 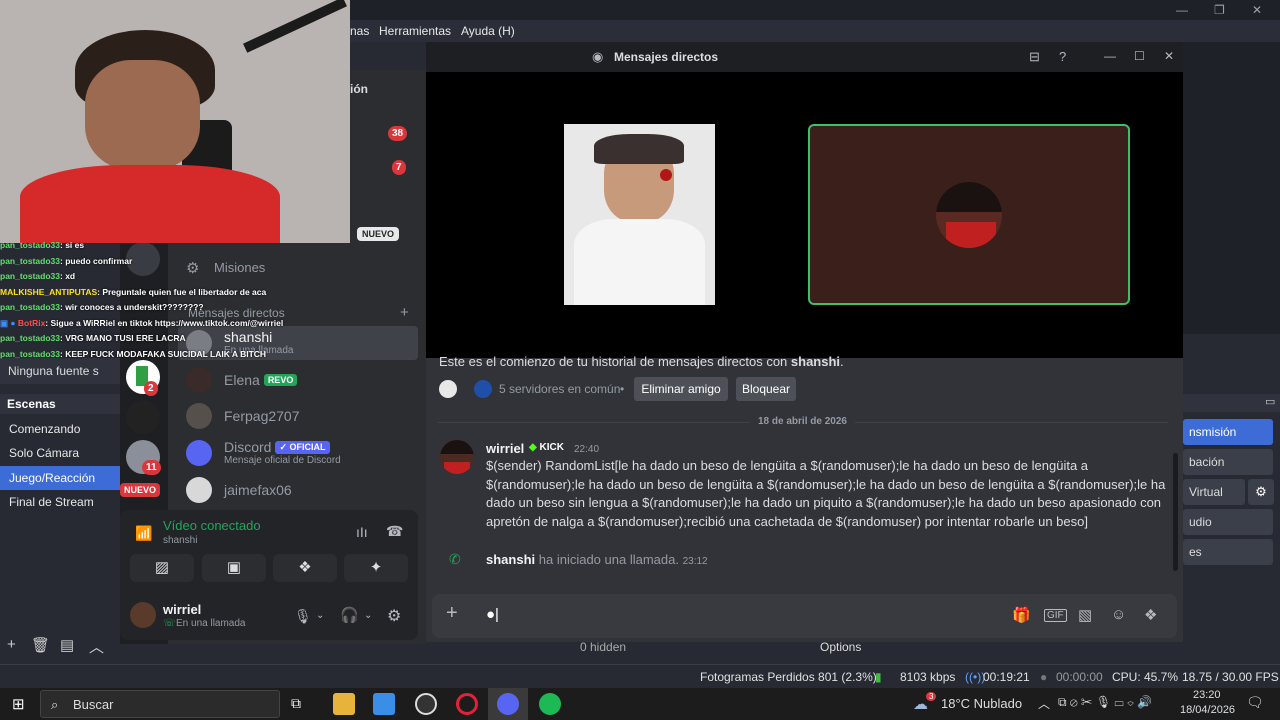 I want to click on maximize-icon: ❐, so click(x=1219, y=10).